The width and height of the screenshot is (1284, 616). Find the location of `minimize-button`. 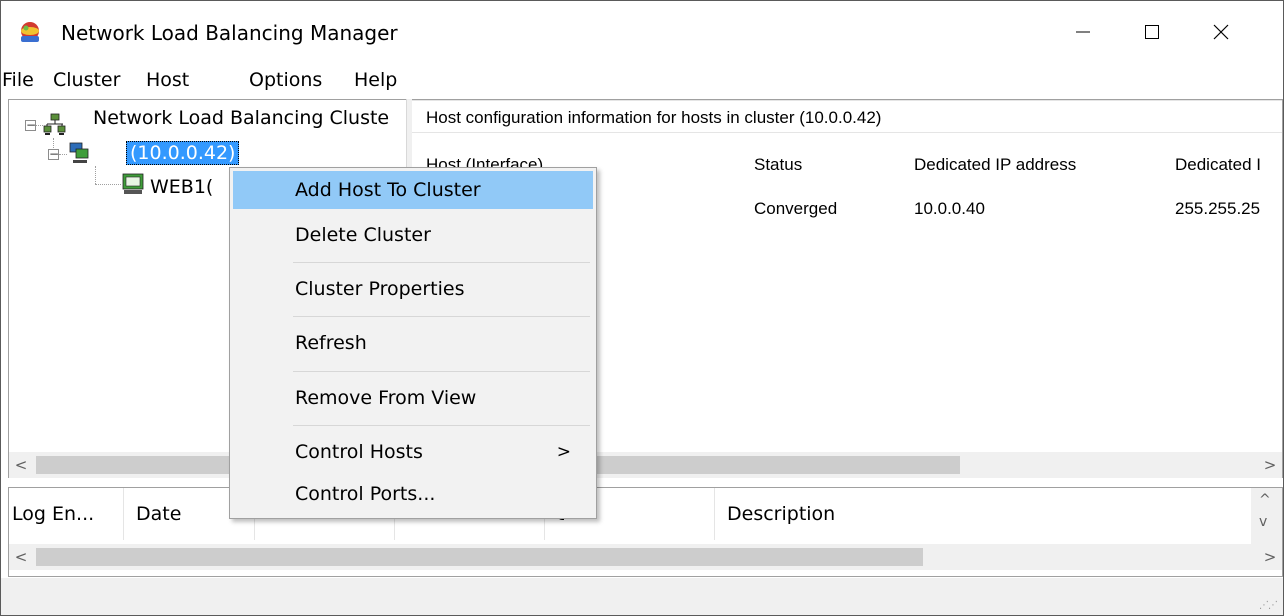

minimize-button is located at coordinates (1083, 32).